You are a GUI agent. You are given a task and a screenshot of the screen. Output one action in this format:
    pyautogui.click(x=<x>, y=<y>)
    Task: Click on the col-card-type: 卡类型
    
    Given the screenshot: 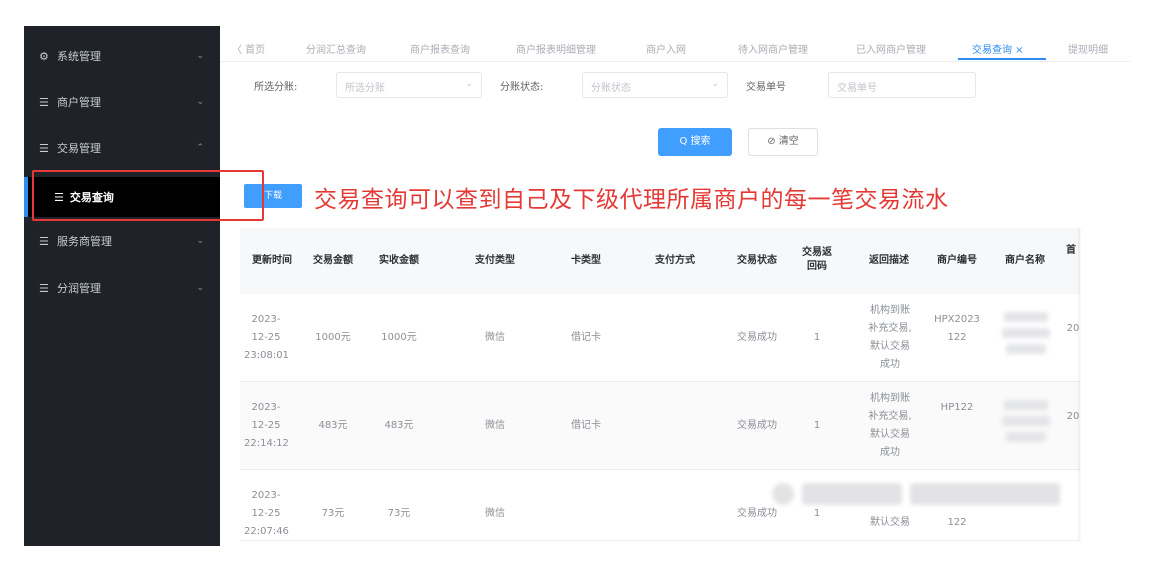 What is the action you would take?
    pyautogui.click(x=586, y=261)
    